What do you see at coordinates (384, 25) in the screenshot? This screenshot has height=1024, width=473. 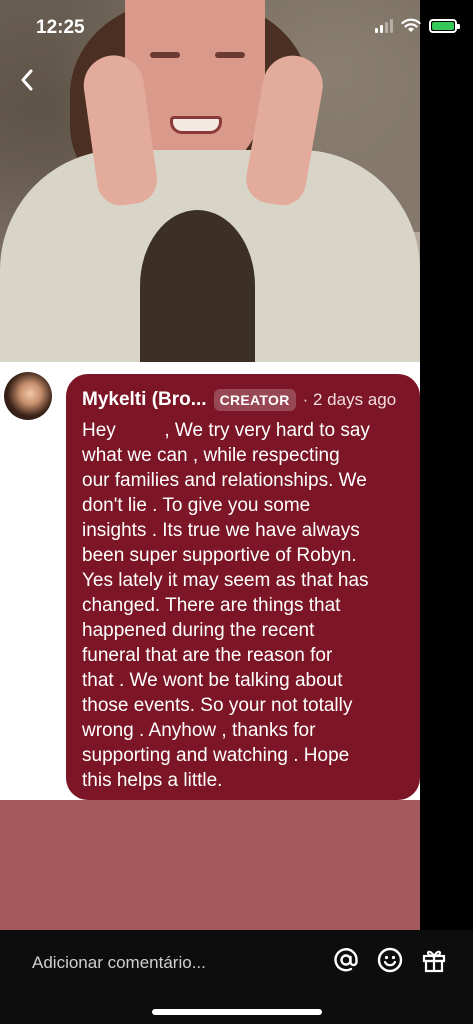 I see `signal-icon` at bounding box center [384, 25].